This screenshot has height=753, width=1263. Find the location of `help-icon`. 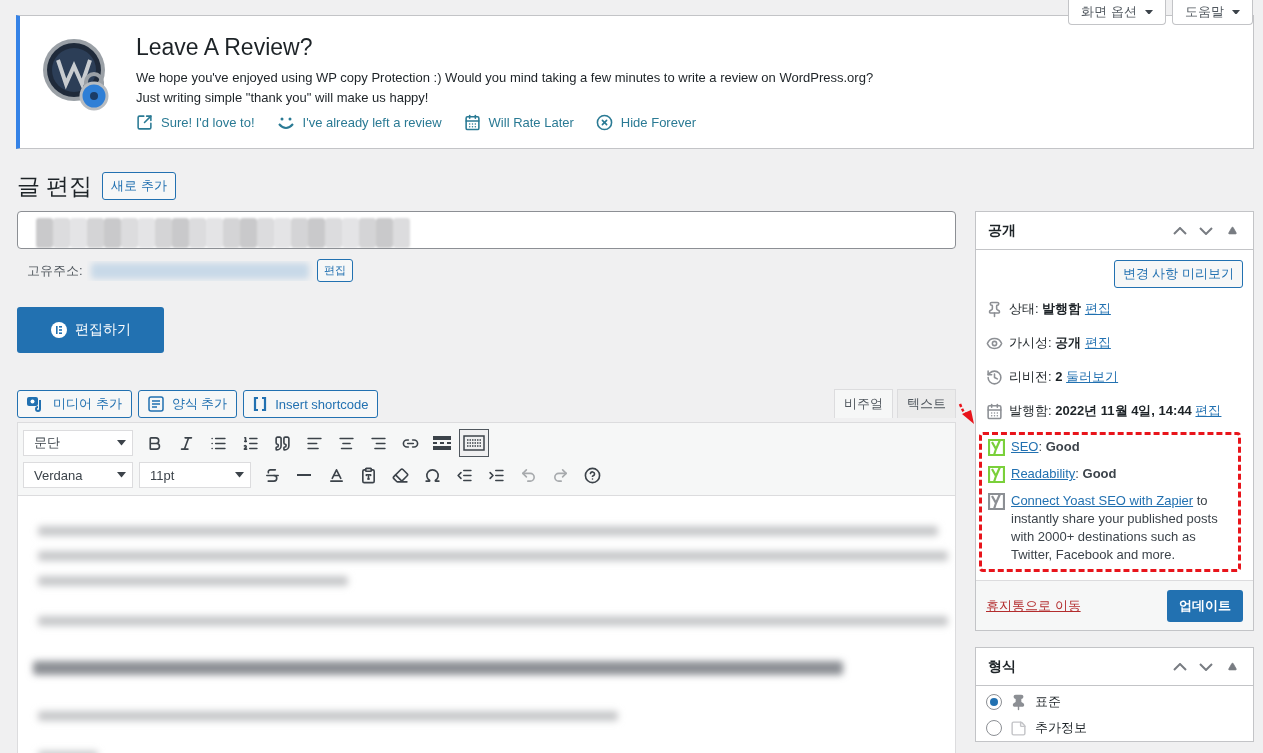

help-icon is located at coordinates (592, 475).